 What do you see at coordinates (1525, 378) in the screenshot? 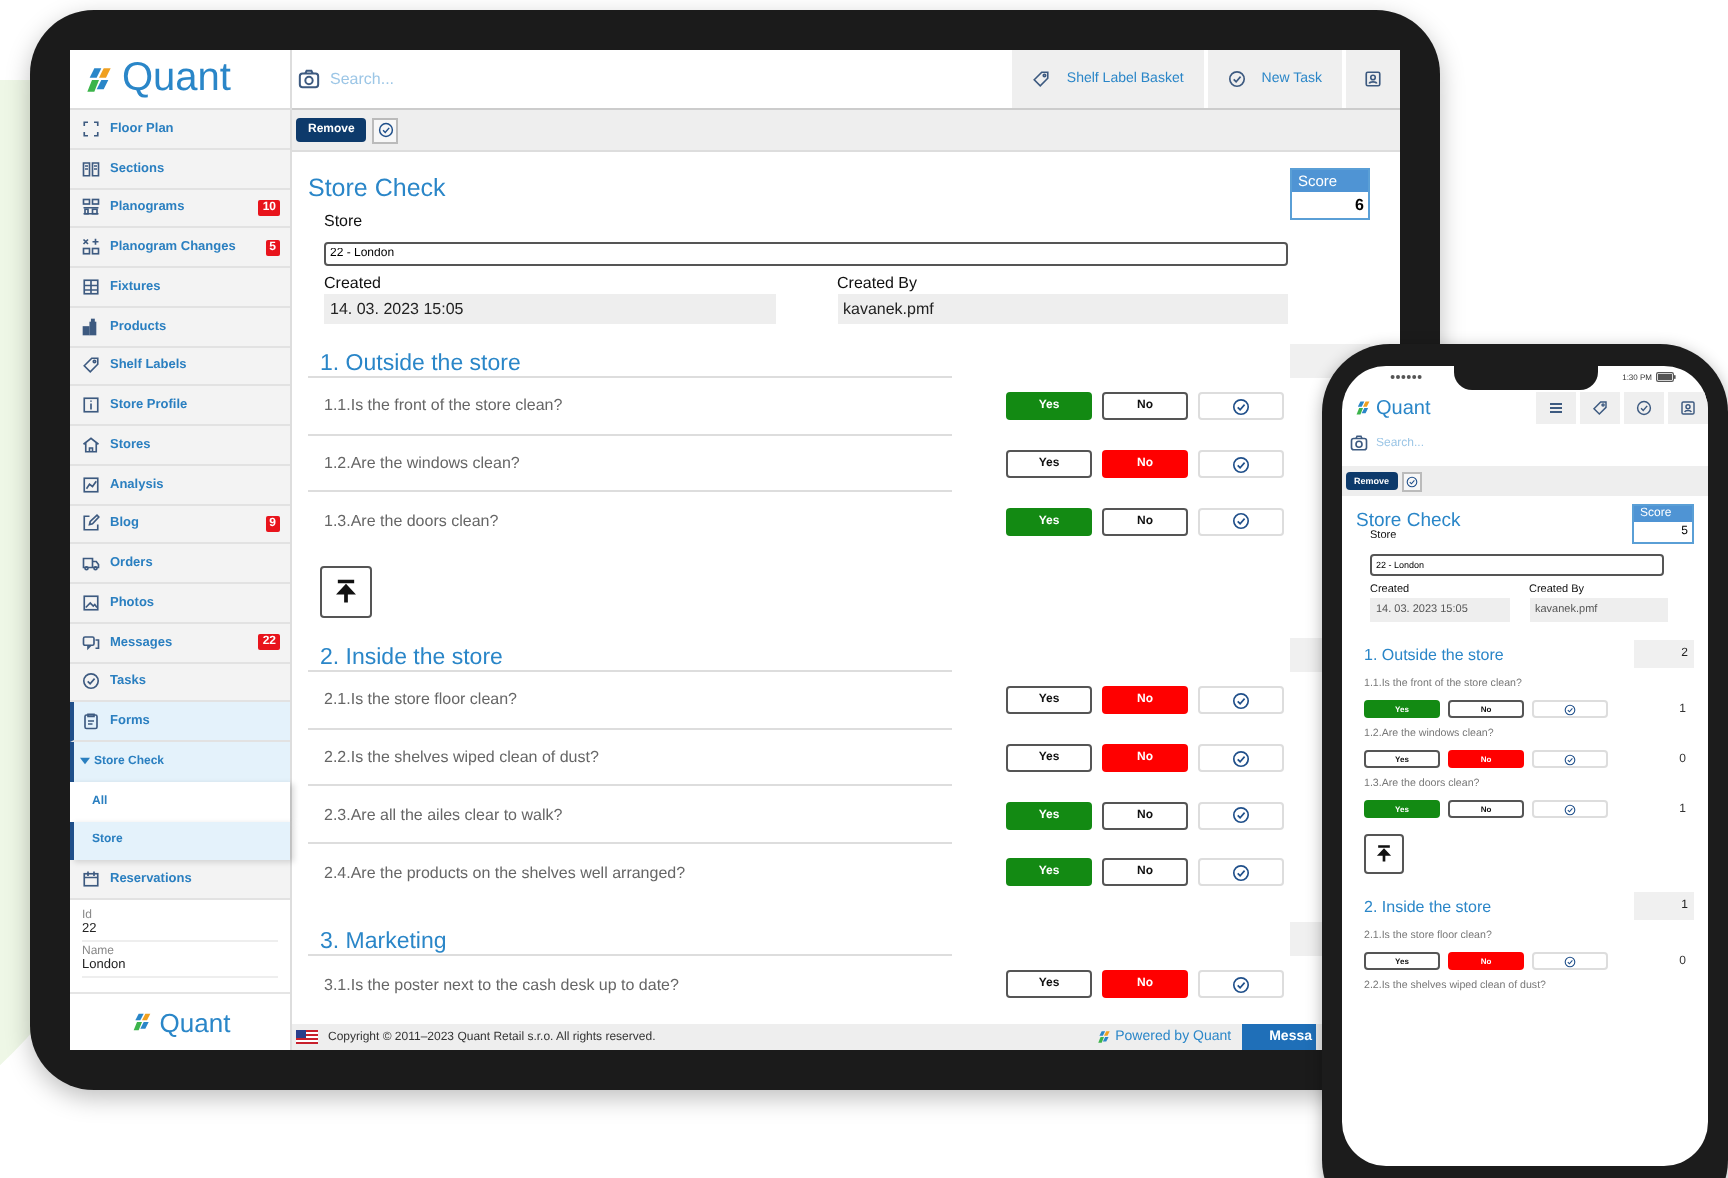
I see `phone-notch` at bounding box center [1525, 378].